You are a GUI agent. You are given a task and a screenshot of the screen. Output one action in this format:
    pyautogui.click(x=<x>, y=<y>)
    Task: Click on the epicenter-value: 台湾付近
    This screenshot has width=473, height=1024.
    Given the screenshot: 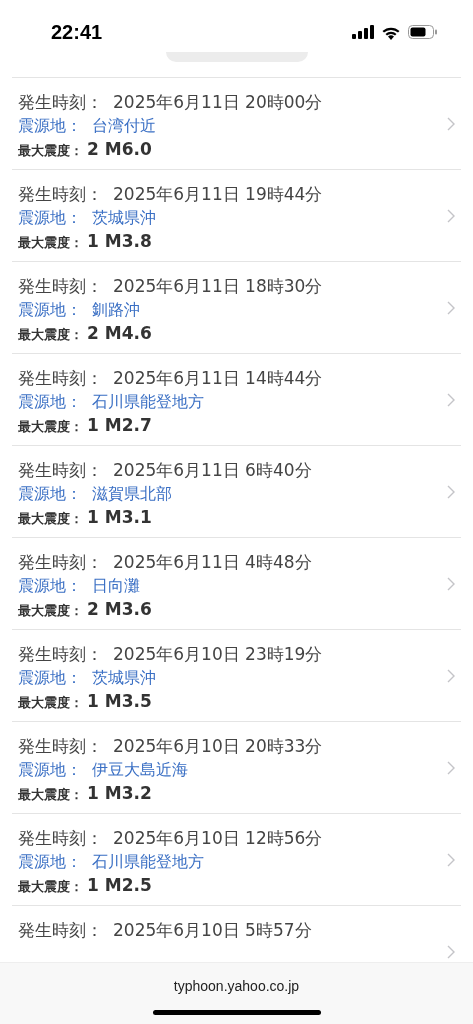 What is the action you would take?
    pyautogui.click(x=124, y=126)
    